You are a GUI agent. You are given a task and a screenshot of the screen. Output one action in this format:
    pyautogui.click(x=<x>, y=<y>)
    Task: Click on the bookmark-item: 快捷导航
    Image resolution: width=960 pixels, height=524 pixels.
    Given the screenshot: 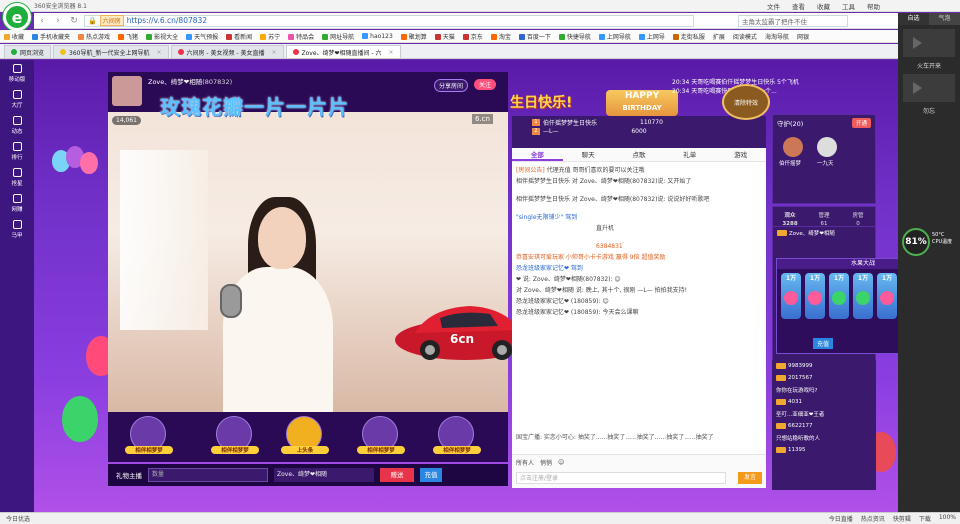 What is the action you would take?
    pyautogui.click(x=574, y=36)
    